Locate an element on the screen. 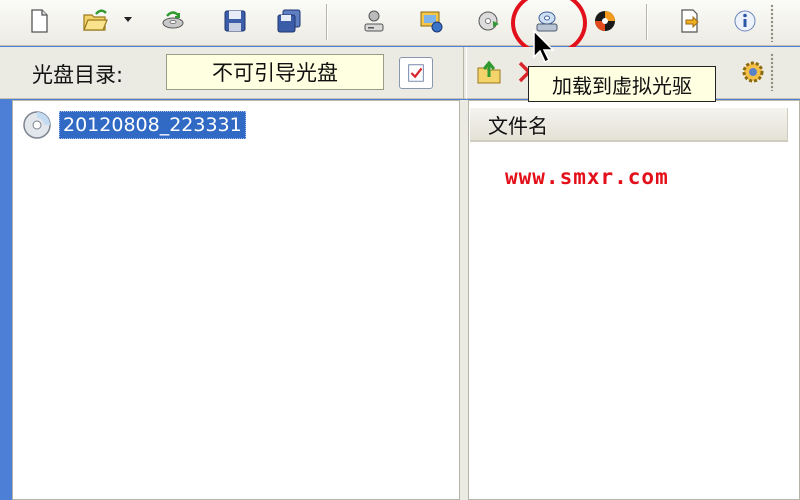  gear-icon is located at coordinates (753, 72).